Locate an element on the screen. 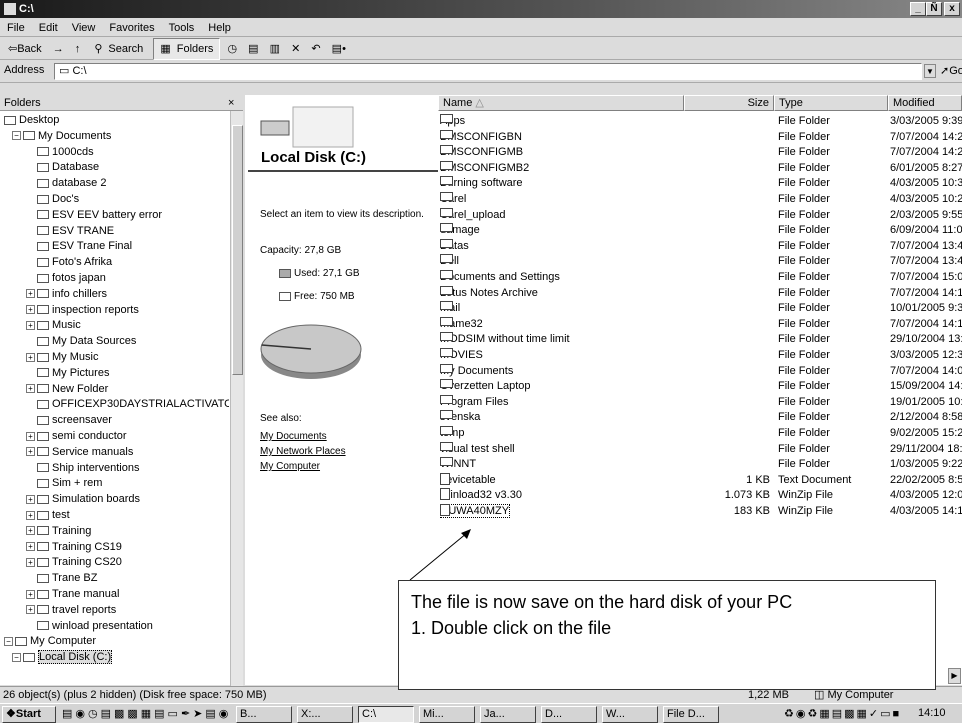  tree-item: screensaver is located at coordinates (116, 421).